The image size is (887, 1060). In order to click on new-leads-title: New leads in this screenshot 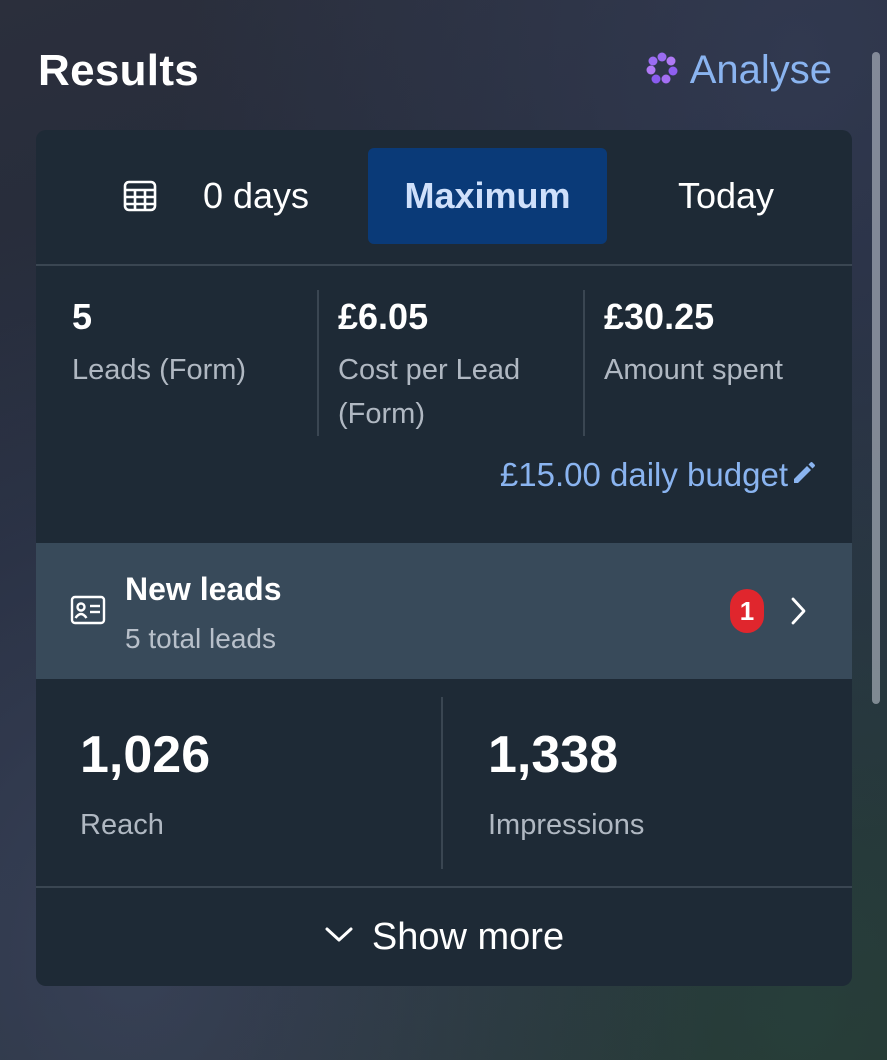, I will do `click(203, 589)`.